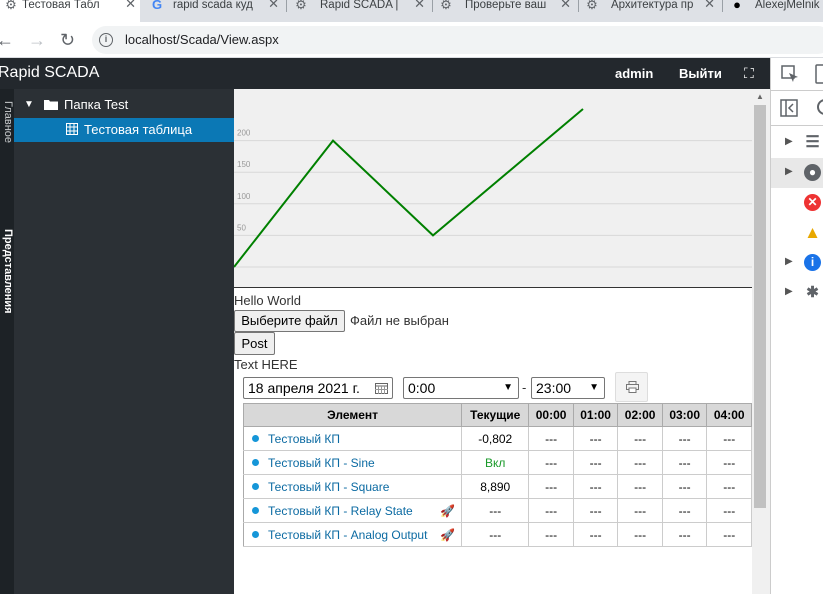 This screenshot has height=594, width=823. I want to click on bug-icon: ✱, so click(812, 292).